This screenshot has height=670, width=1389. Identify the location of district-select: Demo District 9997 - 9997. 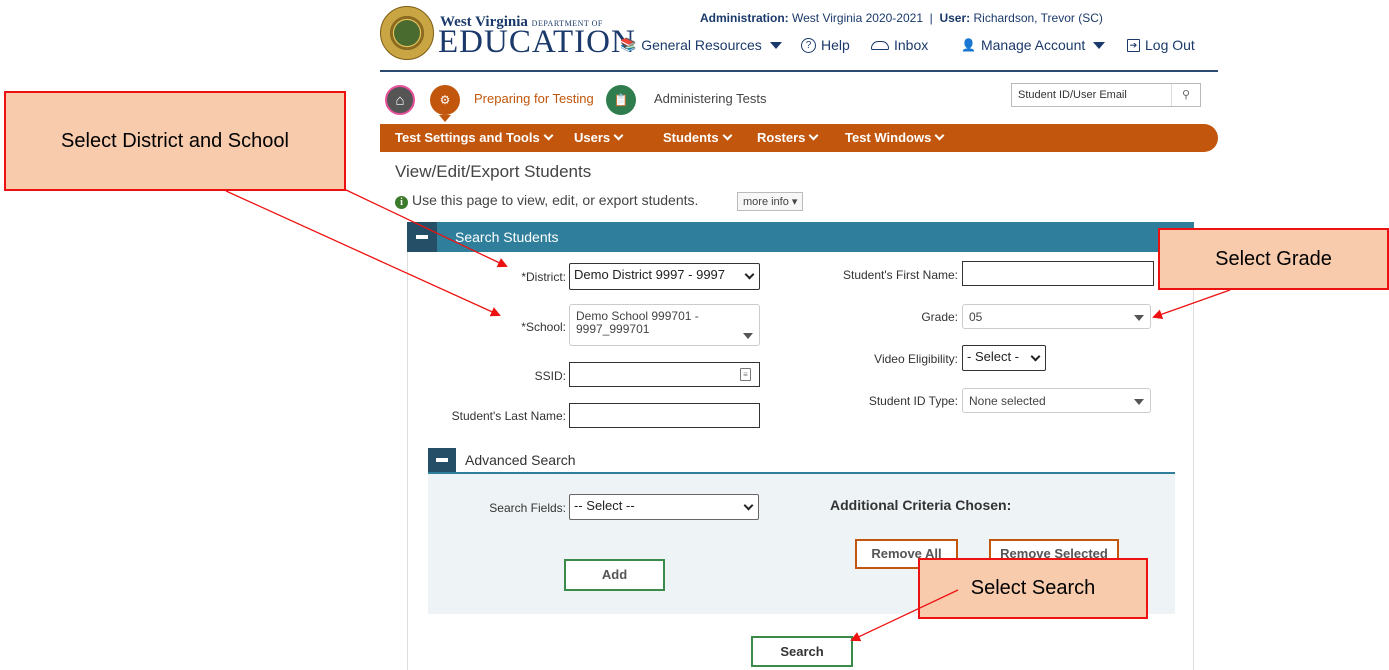
(664, 276).